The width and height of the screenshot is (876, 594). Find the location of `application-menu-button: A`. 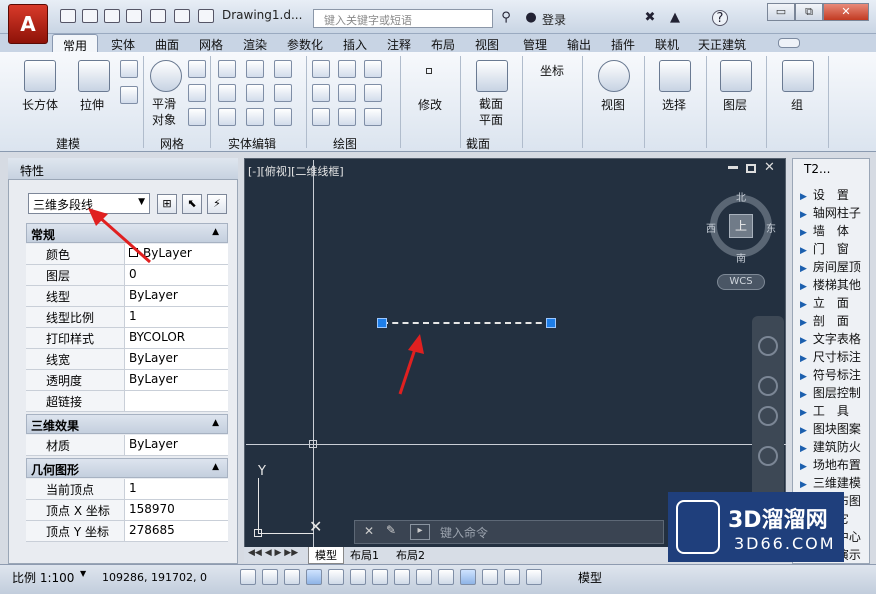

application-menu-button: A is located at coordinates (28, 24).